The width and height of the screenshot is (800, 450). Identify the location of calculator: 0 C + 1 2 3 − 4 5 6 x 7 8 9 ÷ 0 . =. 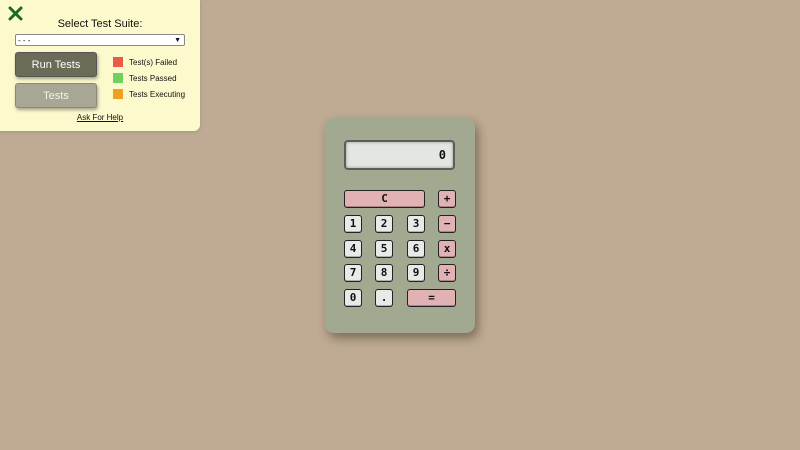
(400, 225).